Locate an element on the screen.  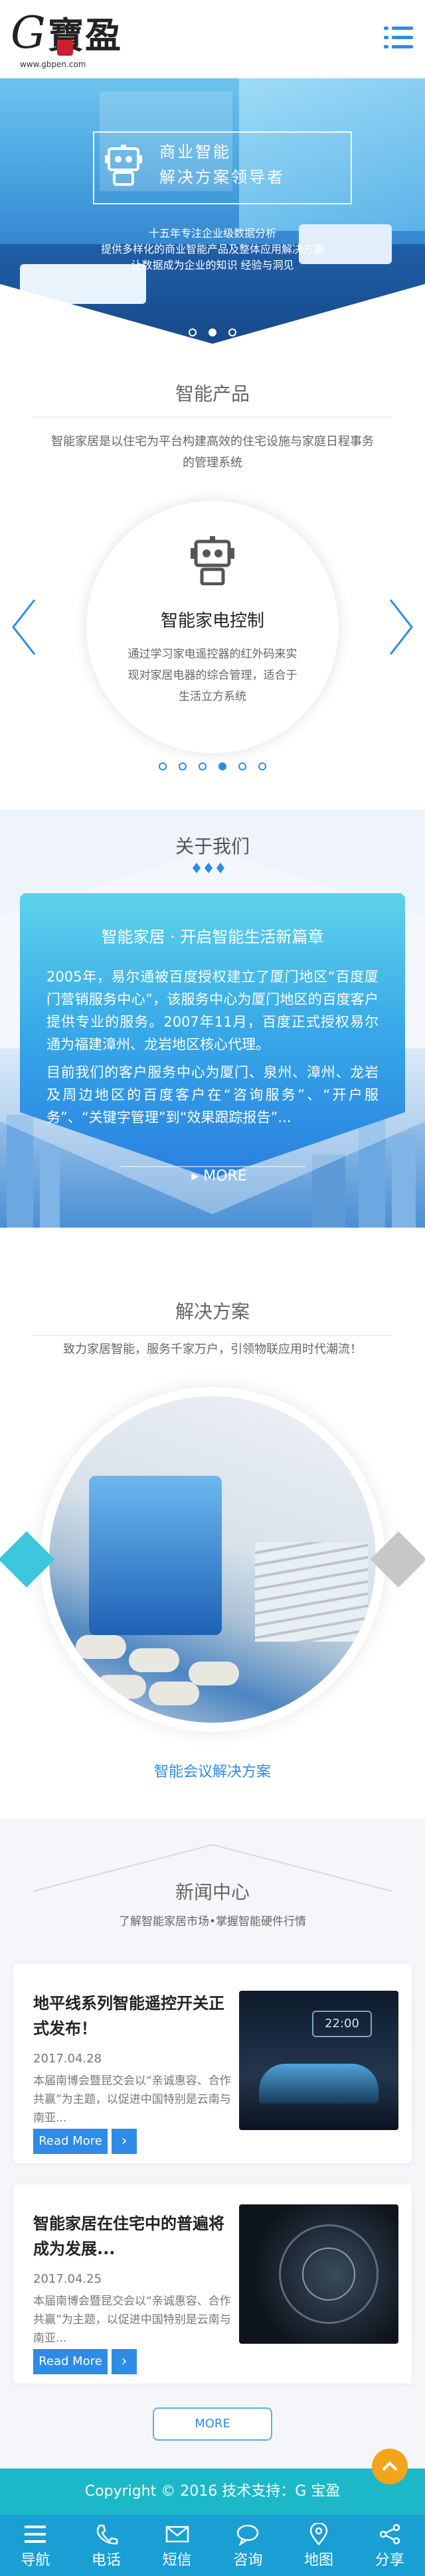
product-dot-active is located at coordinates (222, 766).